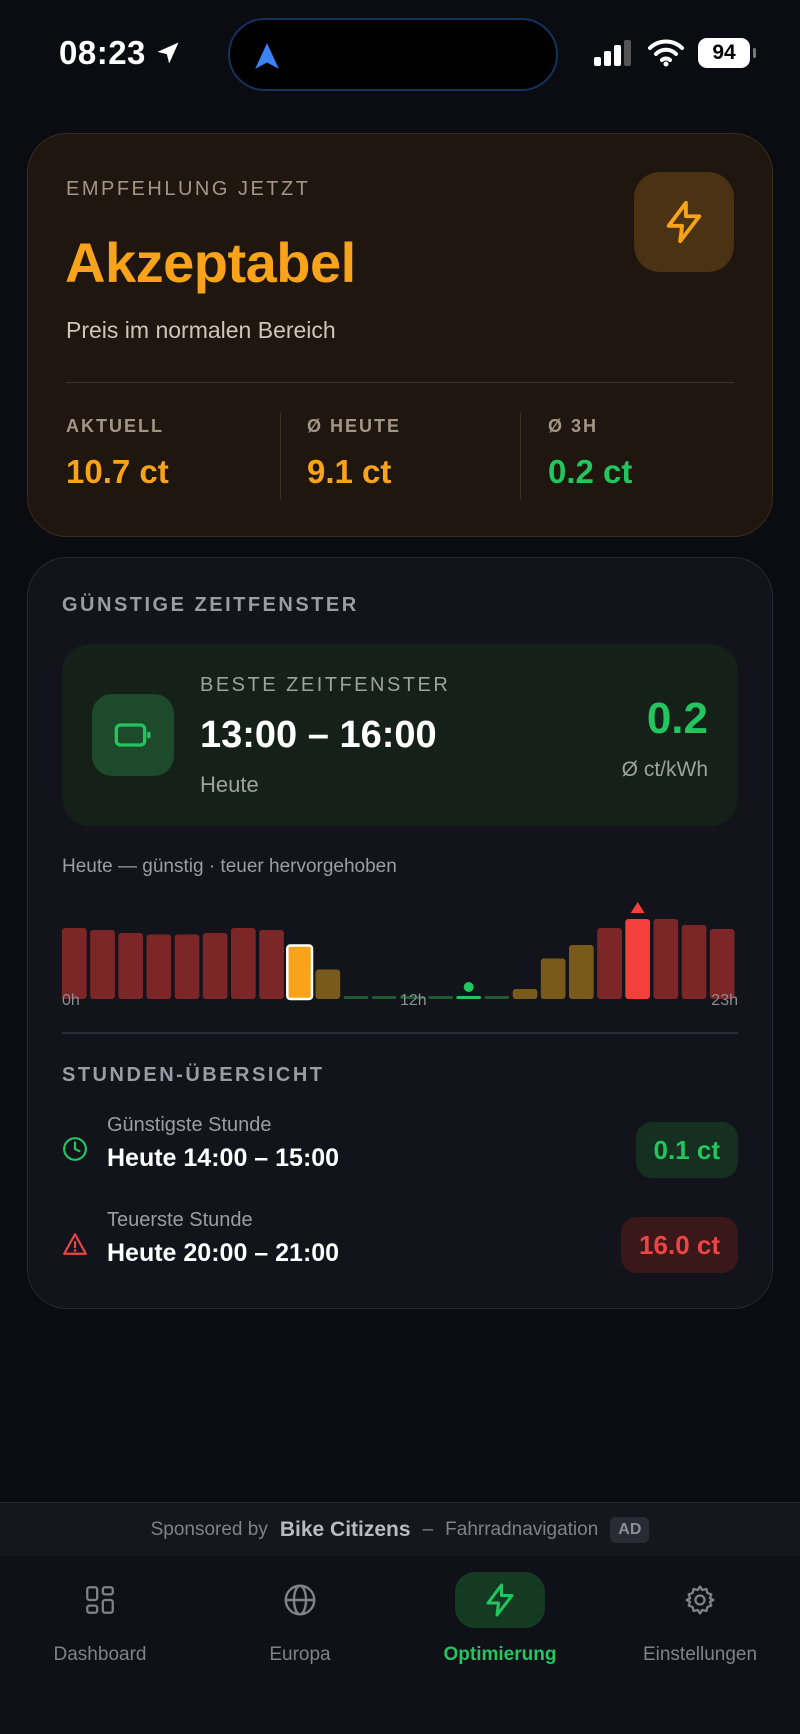 This screenshot has height=1734, width=800. I want to click on cellular-signal-icon, so click(612, 53).